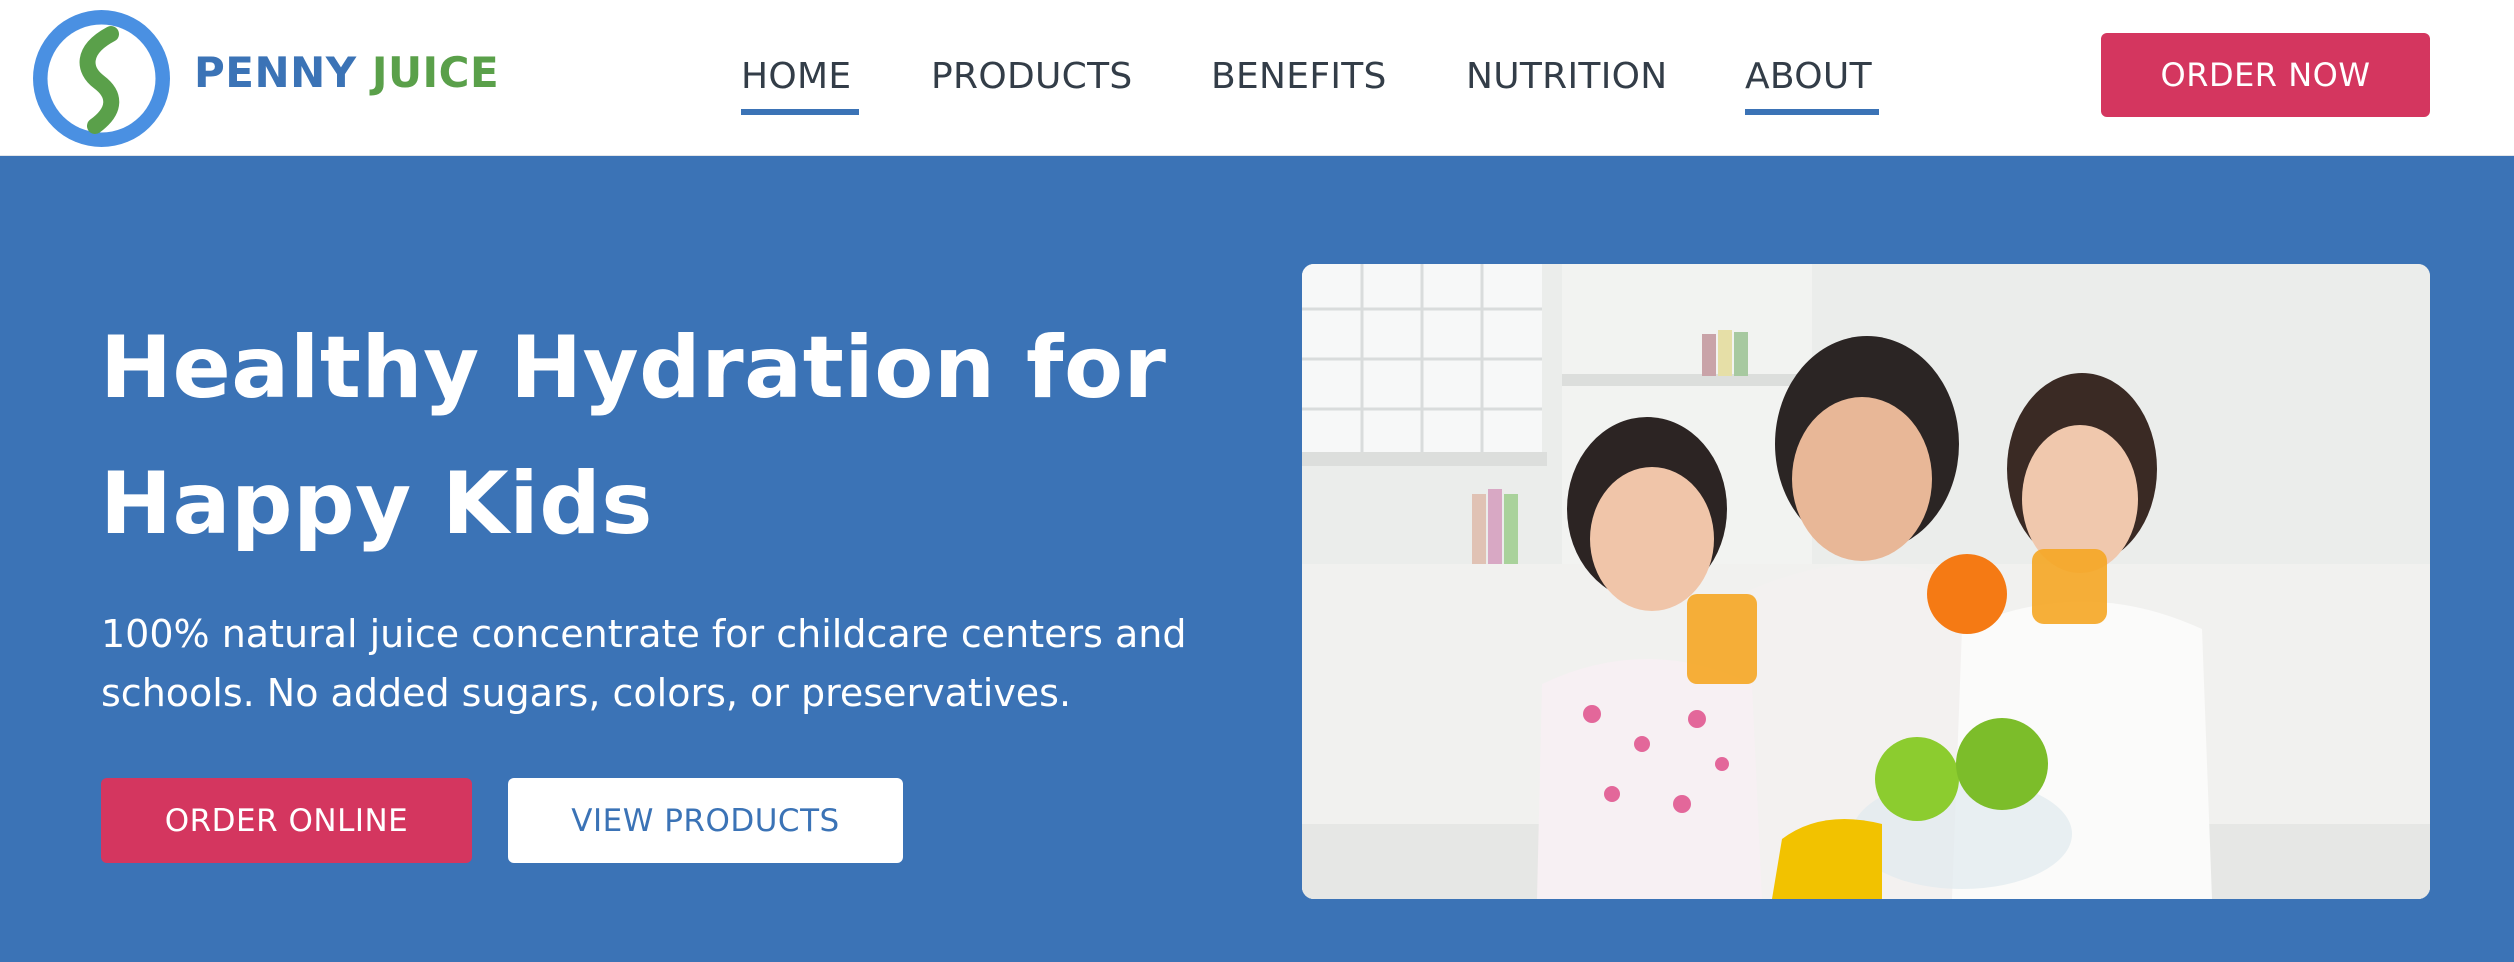  Describe the element at coordinates (800, 83) in the screenshot. I see `nav-item-home: HOME` at that location.